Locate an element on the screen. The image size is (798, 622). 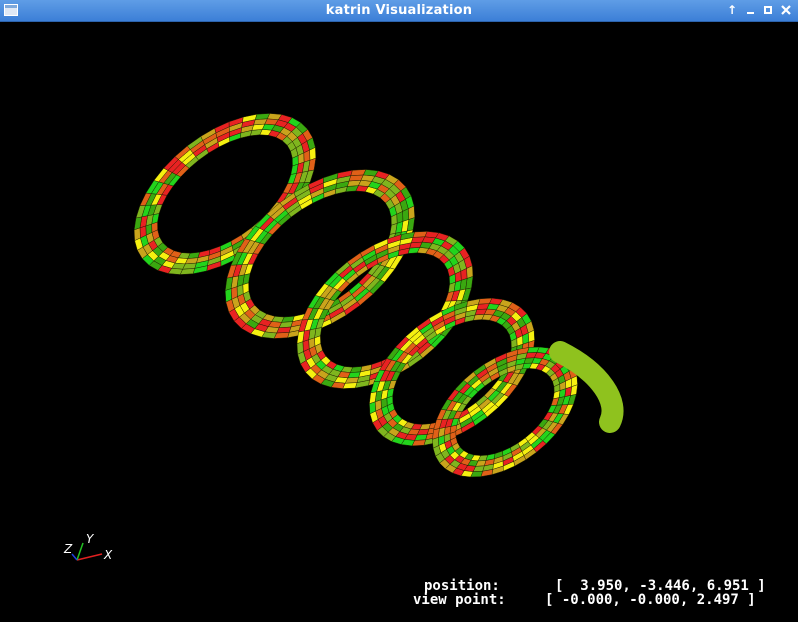
maximize-icon is located at coordinates (768, 10).